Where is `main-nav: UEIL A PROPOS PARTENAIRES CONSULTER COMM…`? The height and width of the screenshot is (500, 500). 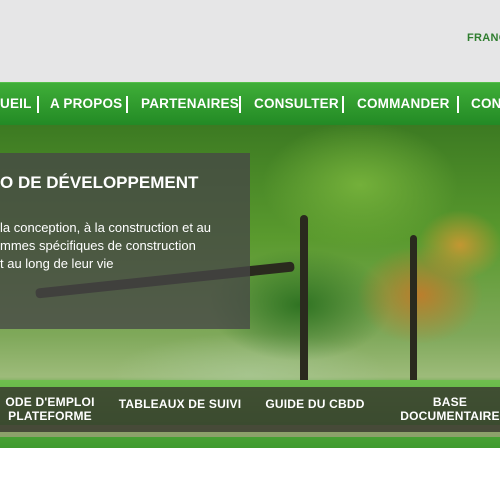 main-nav: UEIL A PROPOS PARTENAIRES CONSULTER COMM… is located at coordinates (250, 103).